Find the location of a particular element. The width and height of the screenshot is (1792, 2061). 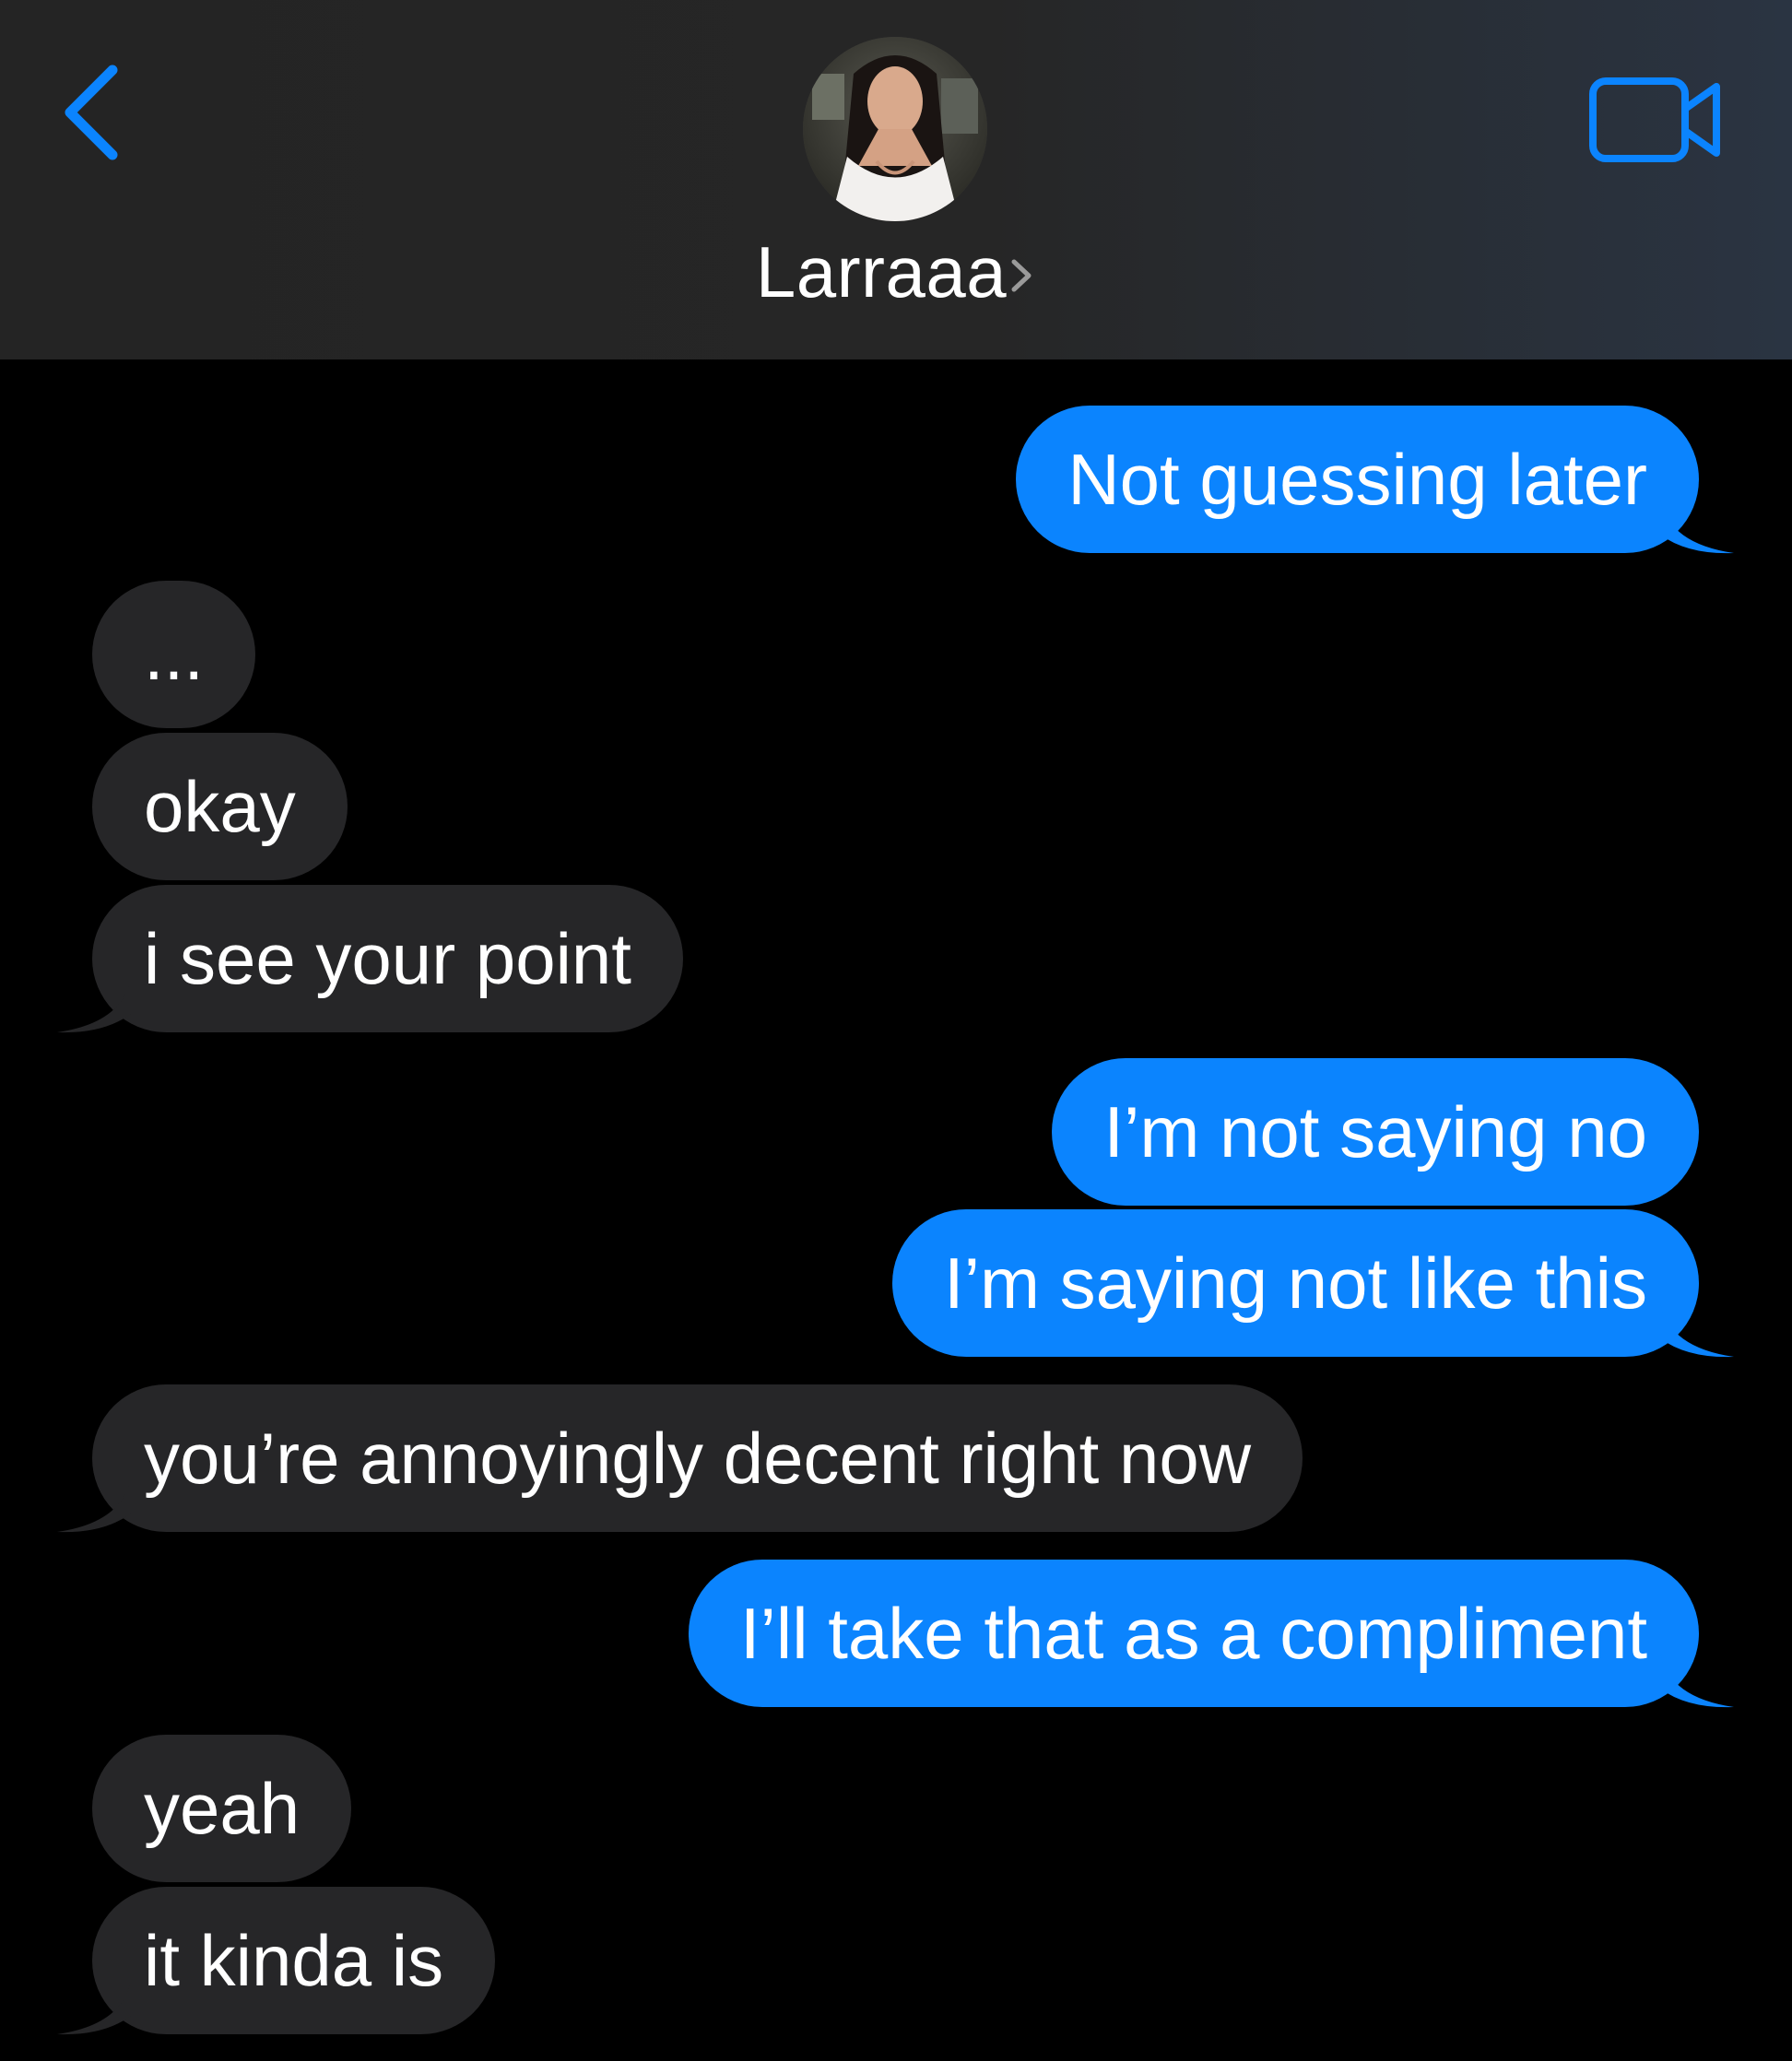

message-bubble-received: you’re annoyingly decent right now is located at coordinates (680, 1458).